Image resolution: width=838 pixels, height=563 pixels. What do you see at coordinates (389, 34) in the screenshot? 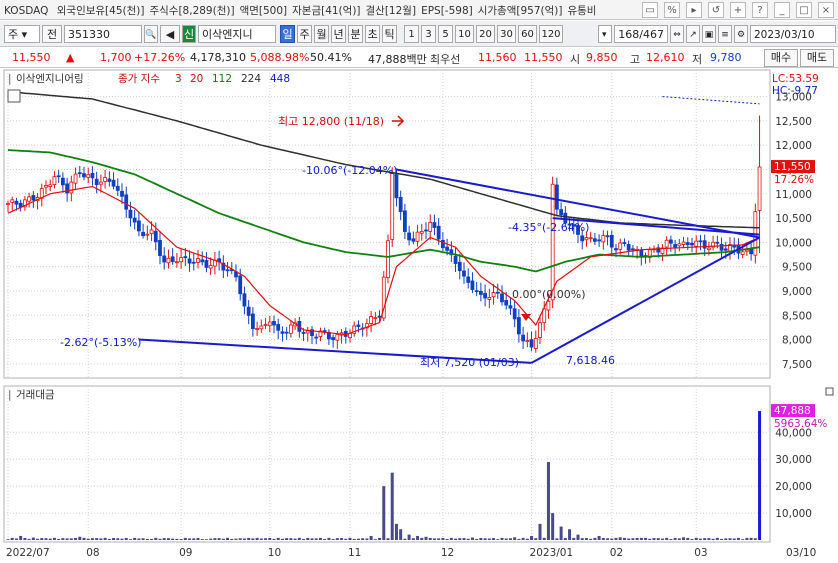
I see `period-tab-6: 틱` at bounding box center [389, 34].